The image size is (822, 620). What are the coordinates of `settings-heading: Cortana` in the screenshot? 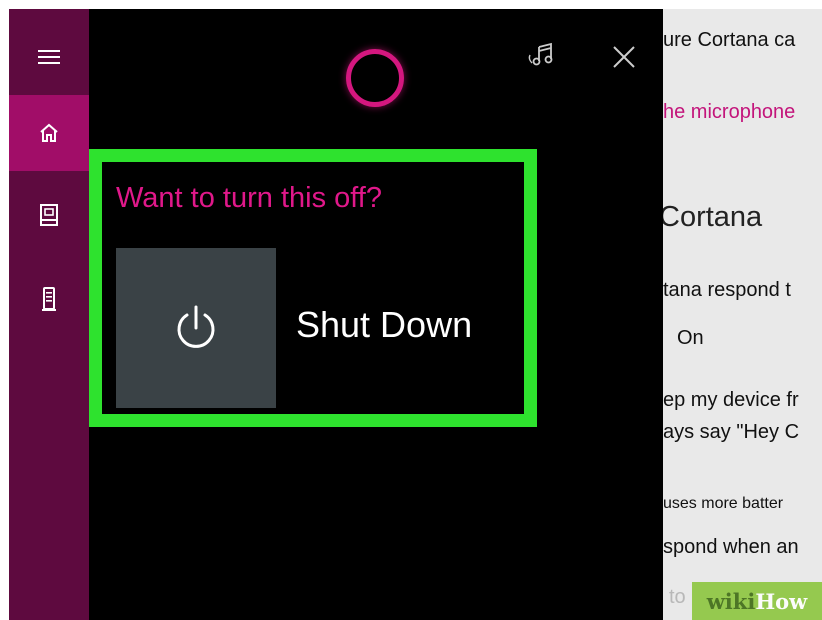 It's located at (713, 217).